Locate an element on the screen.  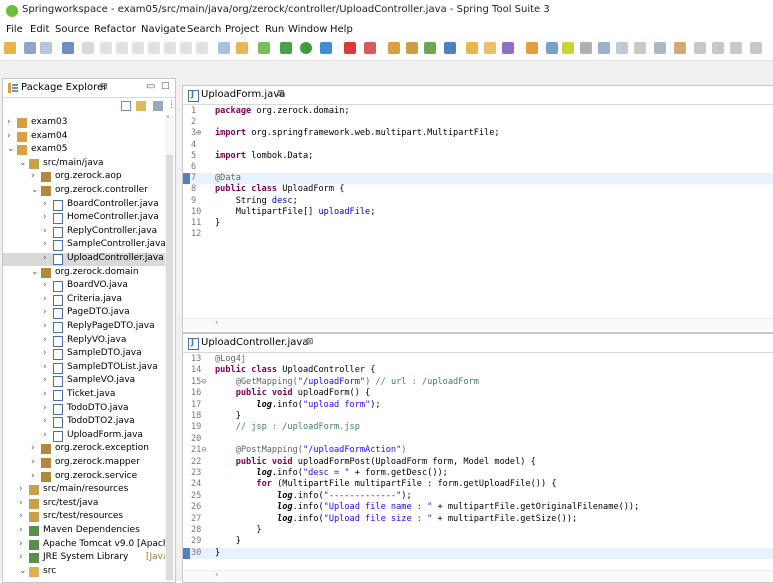
view-menu-icon is located at coordinates (158, 106).